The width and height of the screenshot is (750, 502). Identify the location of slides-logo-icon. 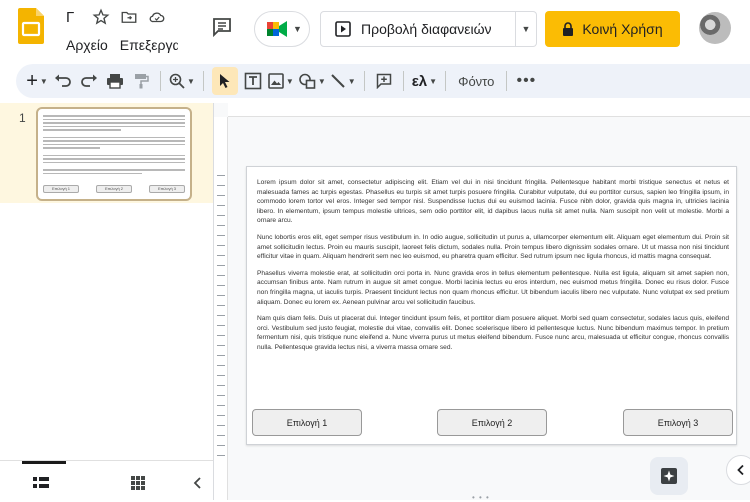
(31, 26).